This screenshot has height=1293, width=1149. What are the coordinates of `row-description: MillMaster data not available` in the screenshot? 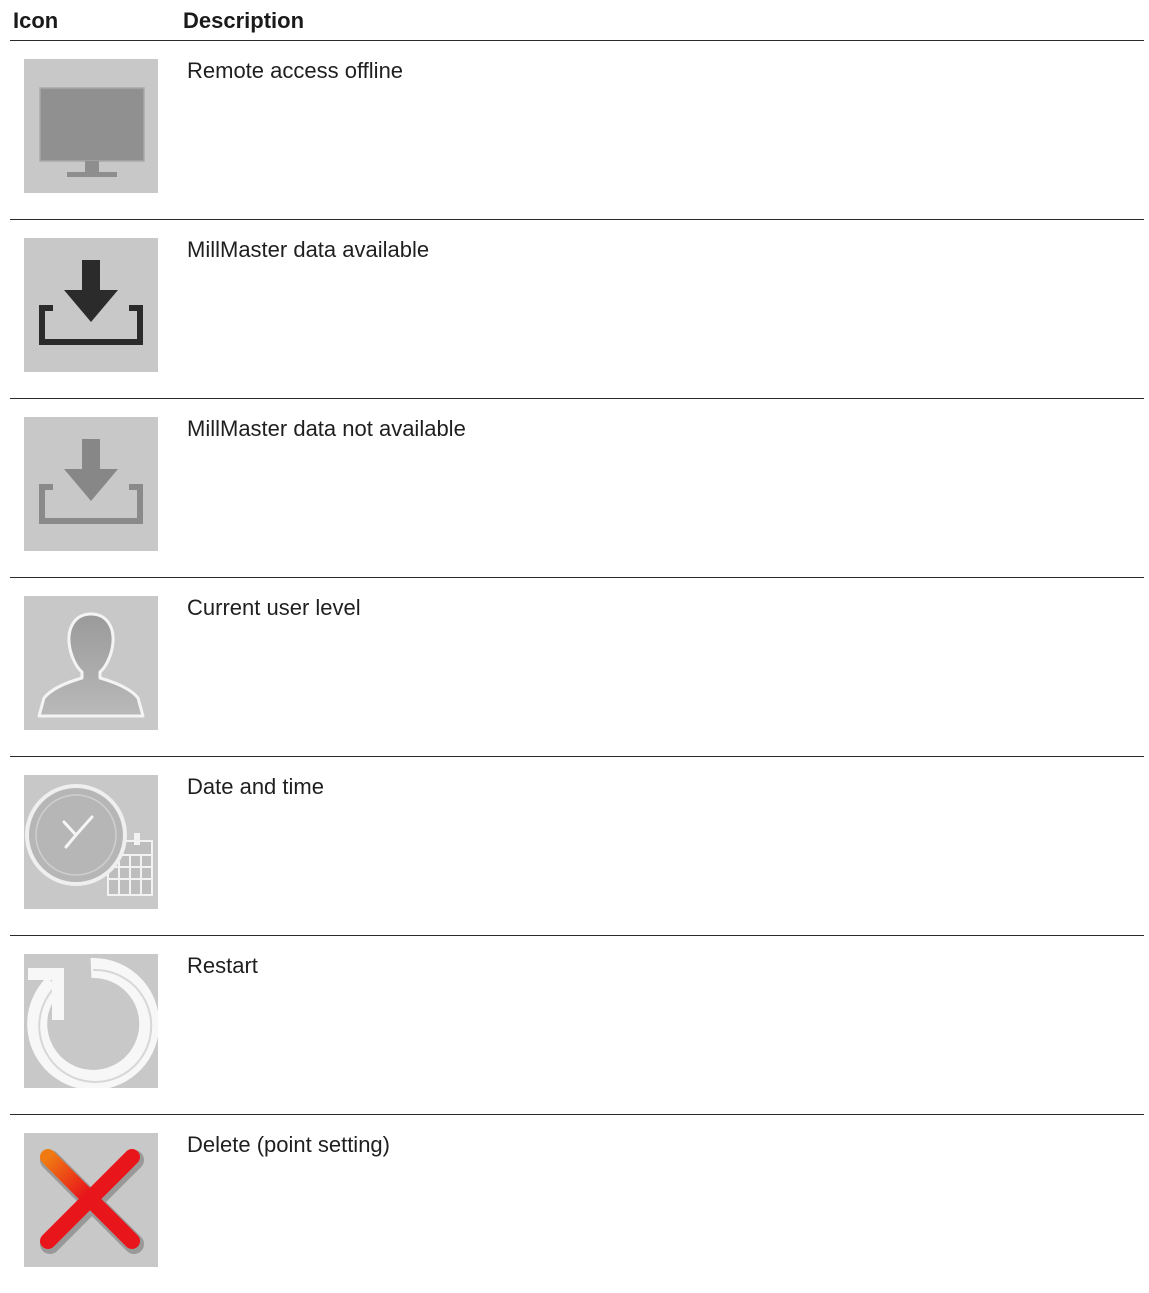 It's located at (326, 428).